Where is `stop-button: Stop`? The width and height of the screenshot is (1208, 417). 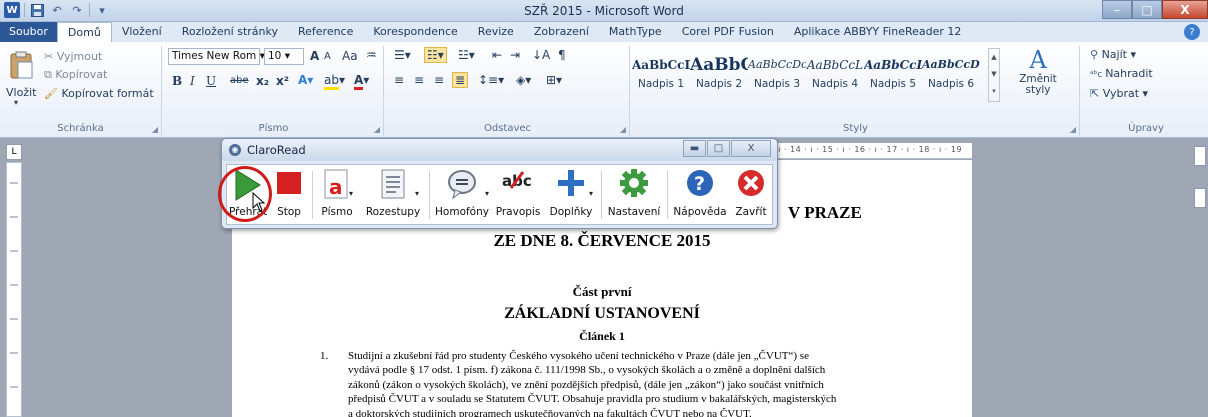
stop-button: Stop is located at coordinates (289, 195).